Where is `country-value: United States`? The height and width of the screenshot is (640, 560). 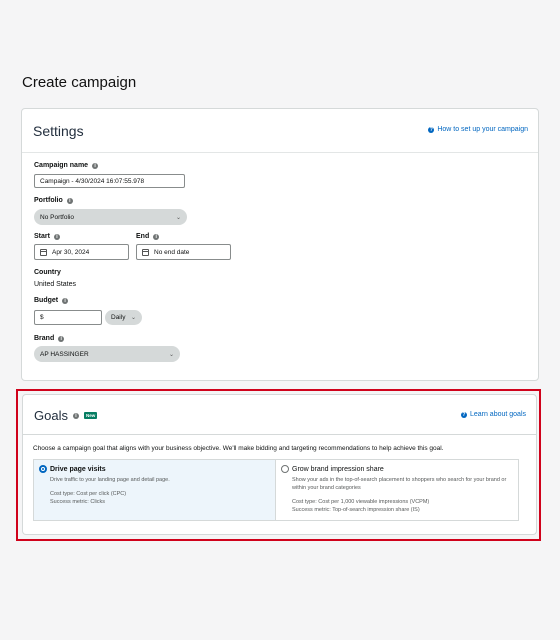 country-value: United States is located at coordinates (55, 284).